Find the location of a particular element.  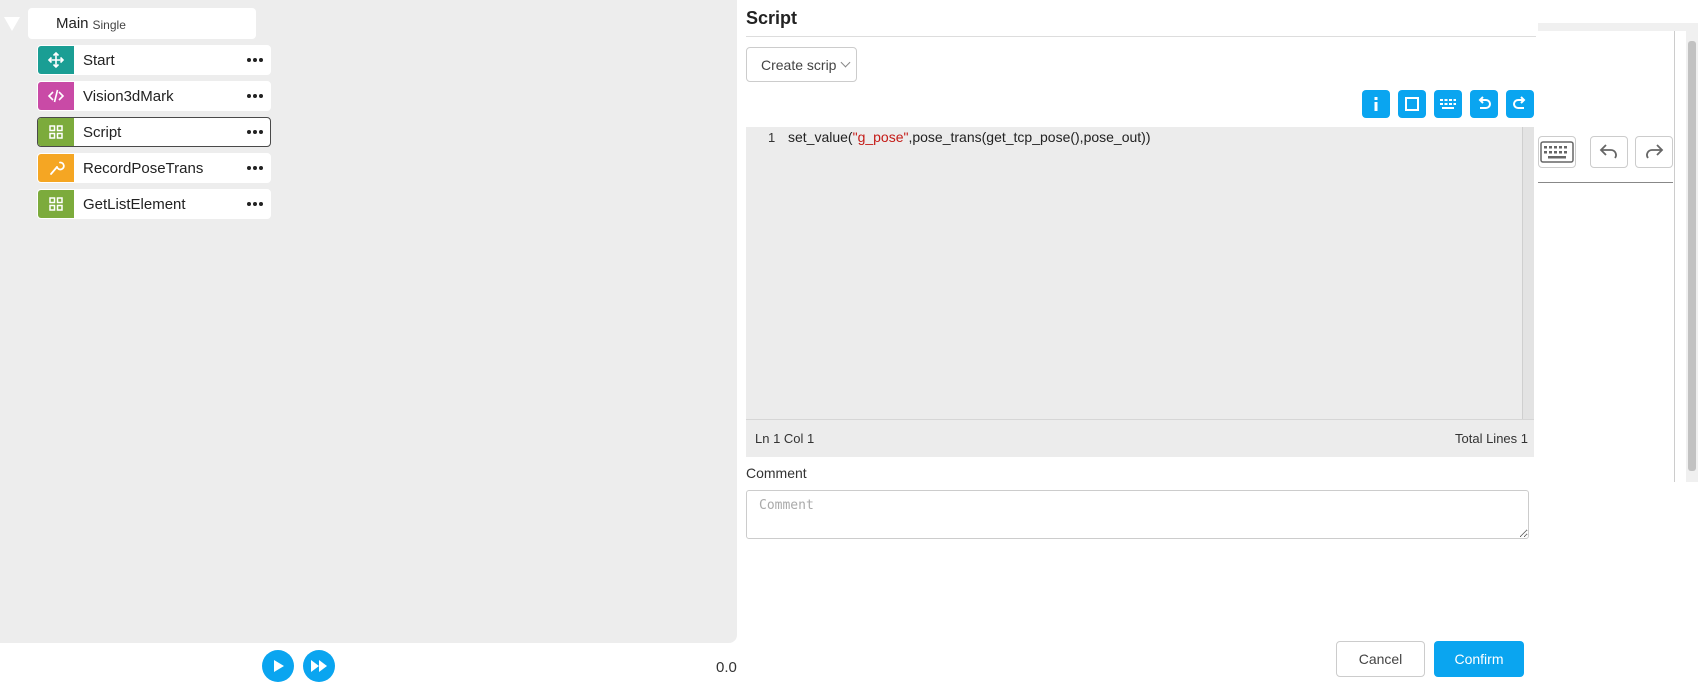

speed-value: 0.0 is located at coordinates (726, 667).